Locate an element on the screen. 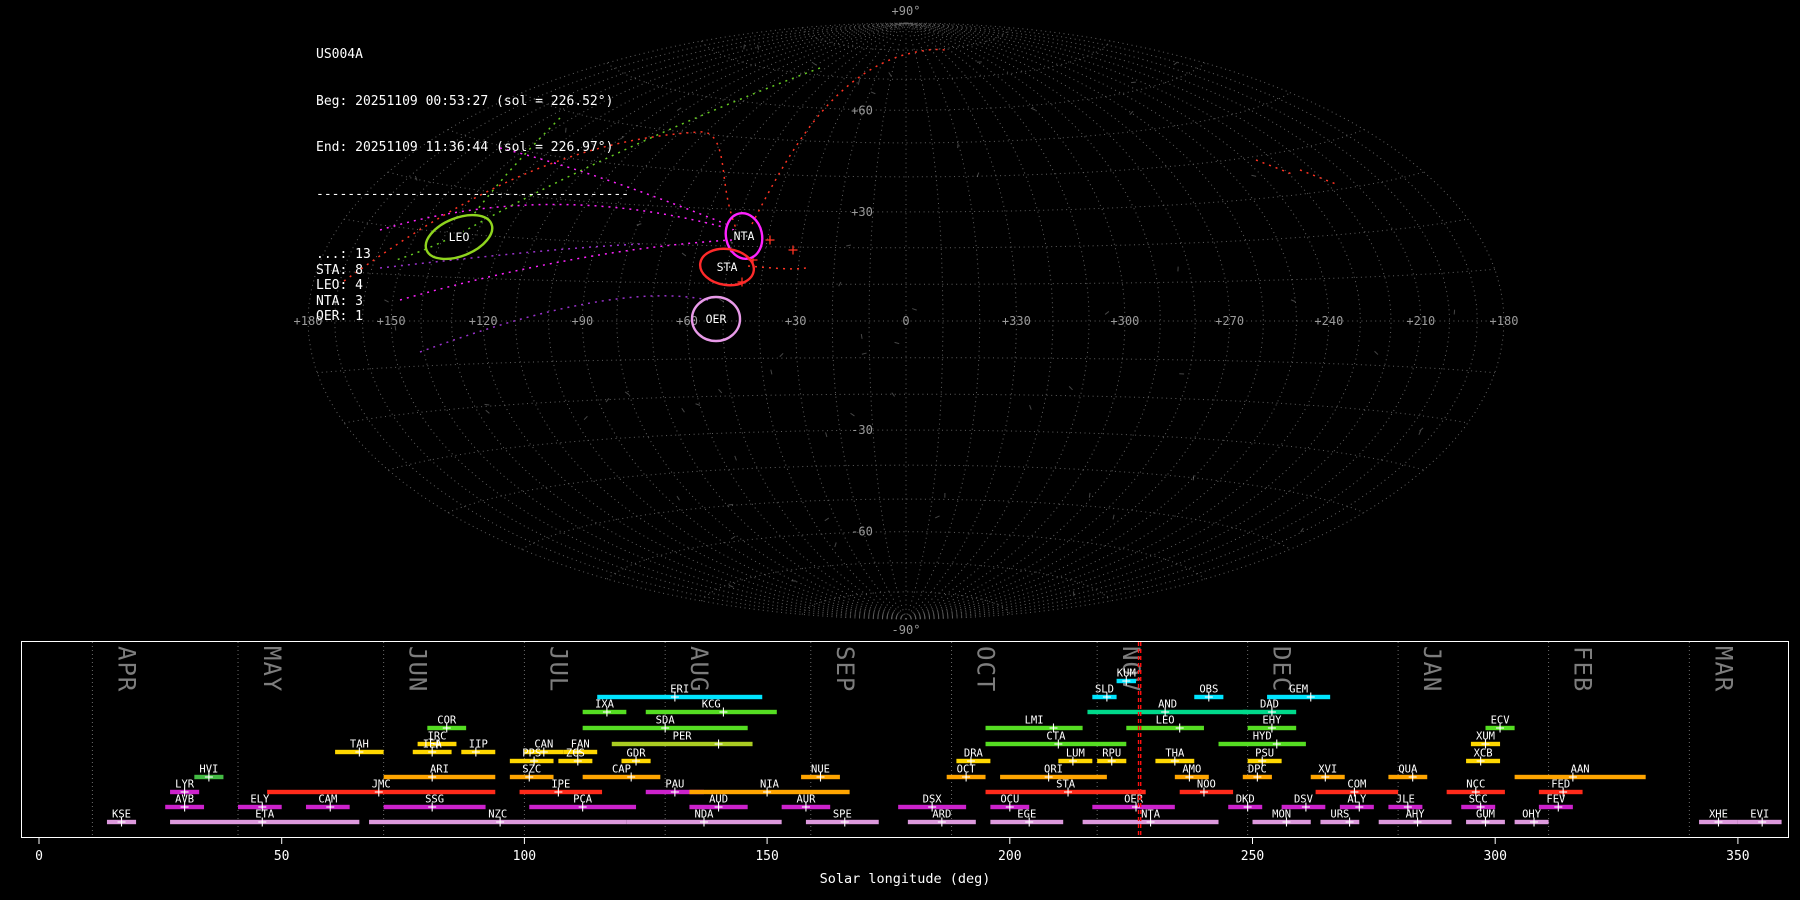  month-label-FEB: FEB is located at coordinates (1583, 669).